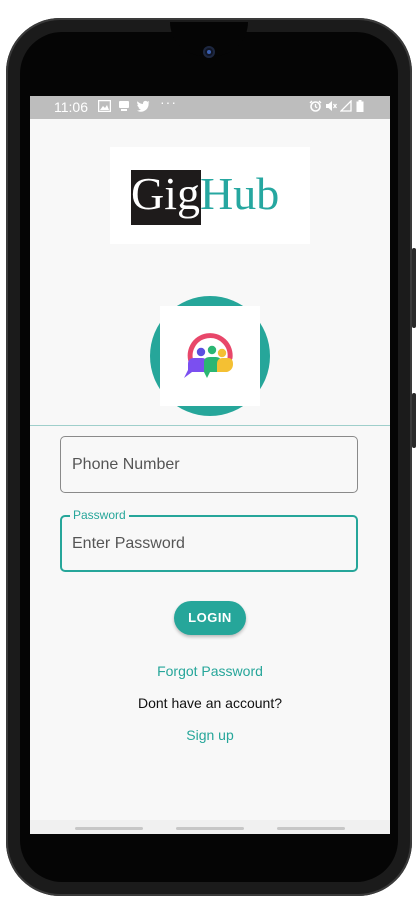 Image resolution: width=420 pixels, height=900 pixels. Describe the element at coordinates (165, 193) in the screenshot. I see `logo-text-gig: Gig` at that location.